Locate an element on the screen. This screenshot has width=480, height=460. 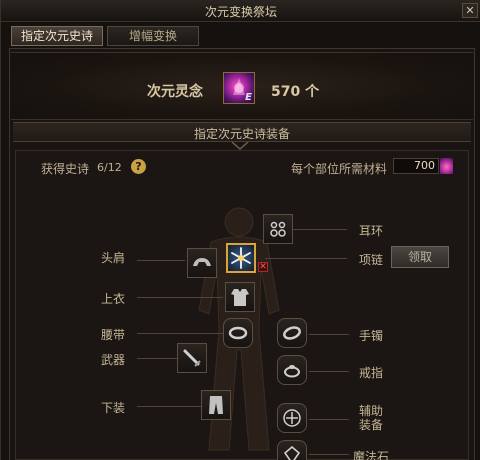
label-ring: 戒指 is located at coordinates (371, 373).